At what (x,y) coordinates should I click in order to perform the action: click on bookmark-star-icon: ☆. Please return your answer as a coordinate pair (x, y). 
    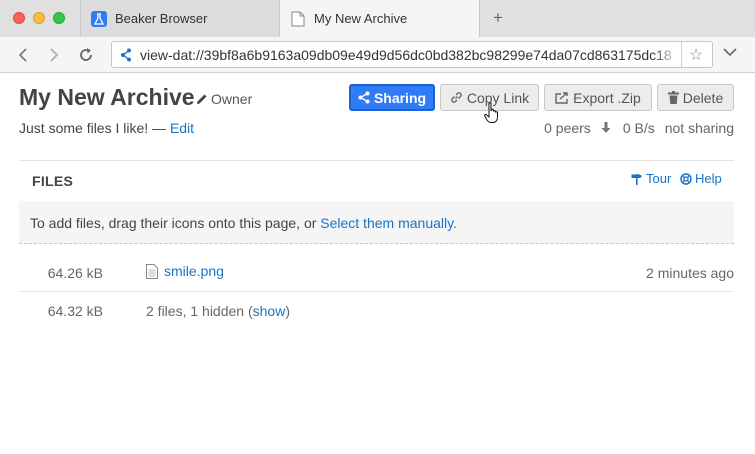
    Looking at the image, I should click on (696, 55).